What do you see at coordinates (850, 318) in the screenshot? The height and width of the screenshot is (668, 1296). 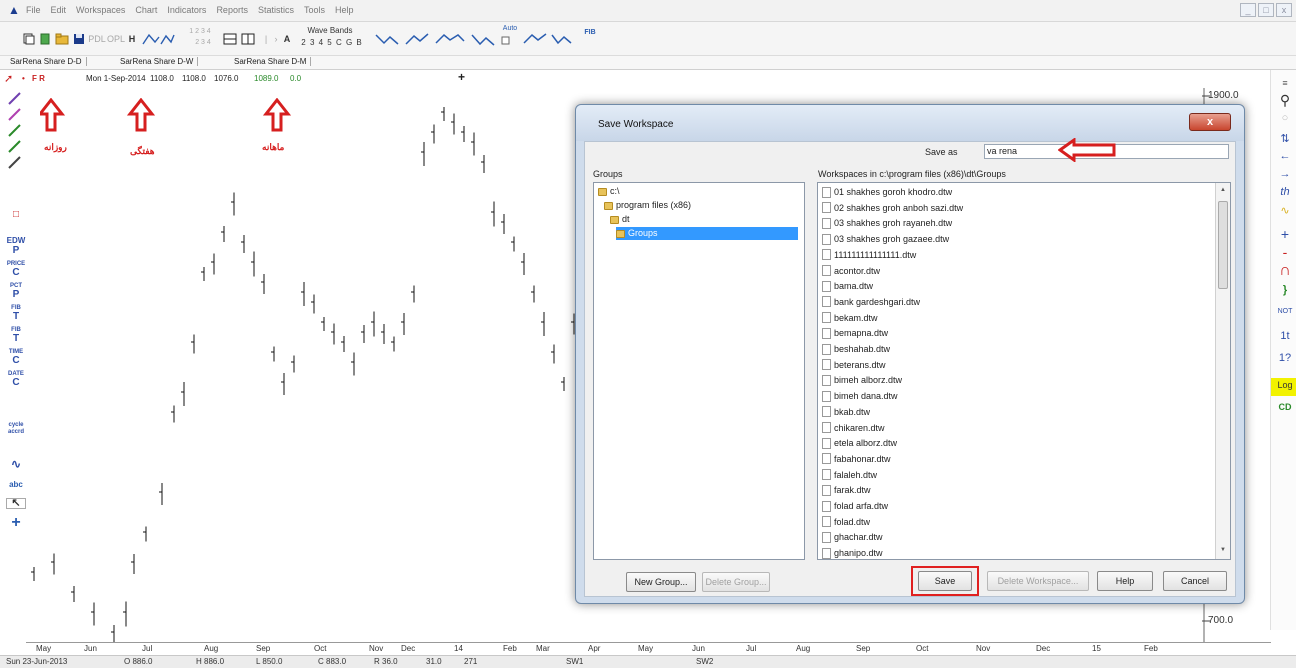 I see `workspace-item: bekam.dtw` at bounding box center [850, 318].